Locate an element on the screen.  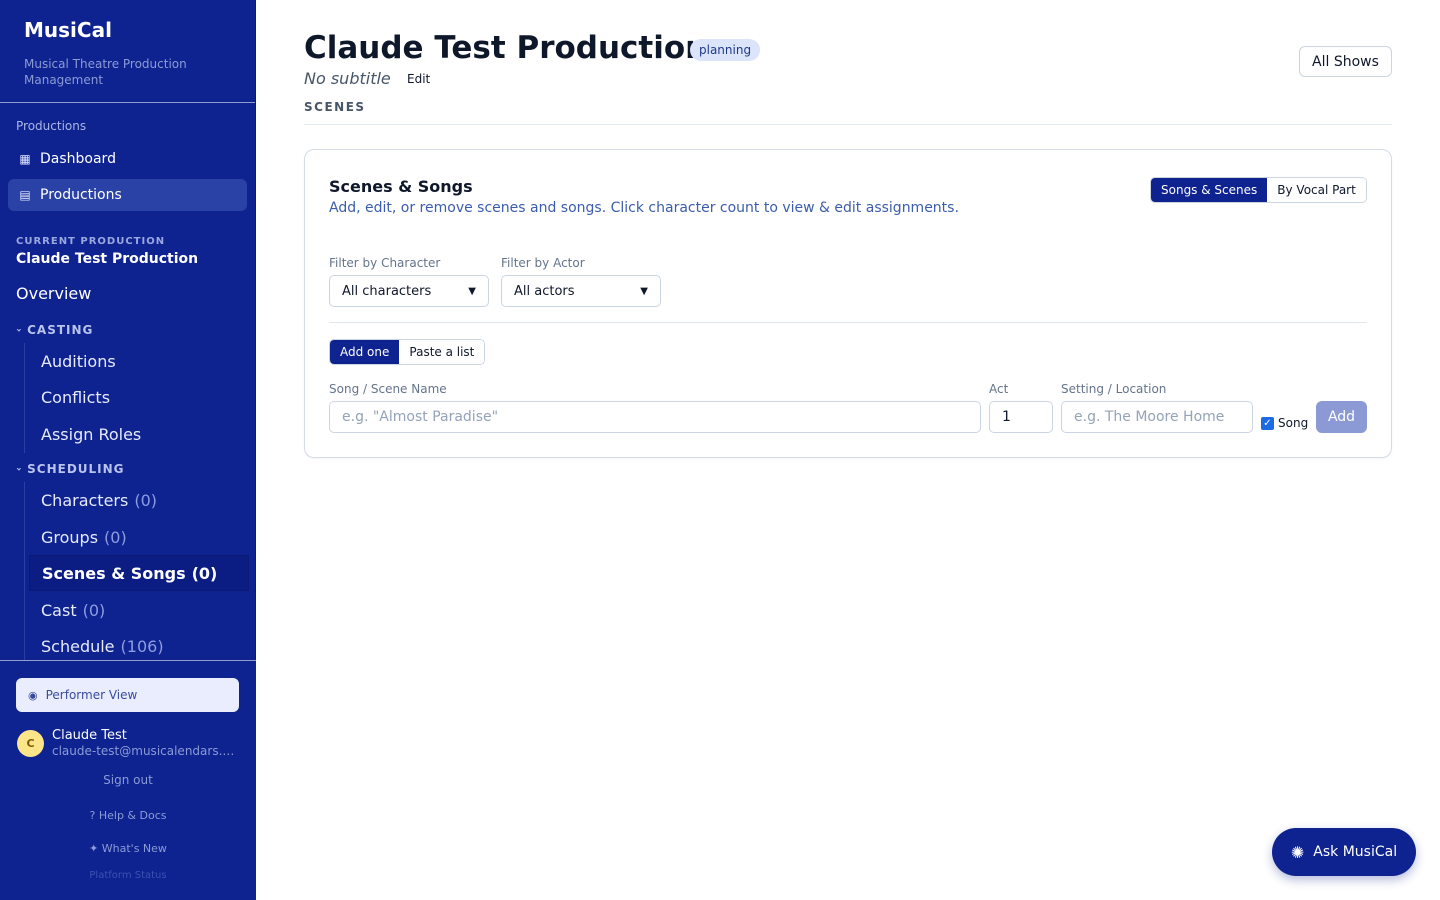
casting-group-label: CASTING is located at coordinates (60, 330).